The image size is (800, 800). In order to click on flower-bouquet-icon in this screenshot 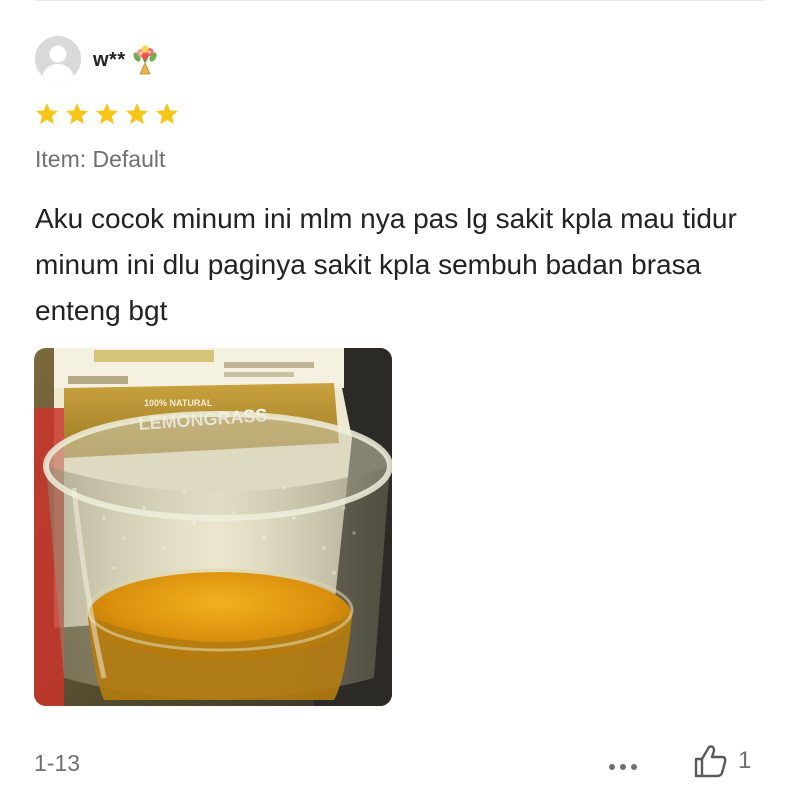, I will do `click(145, 60)`.